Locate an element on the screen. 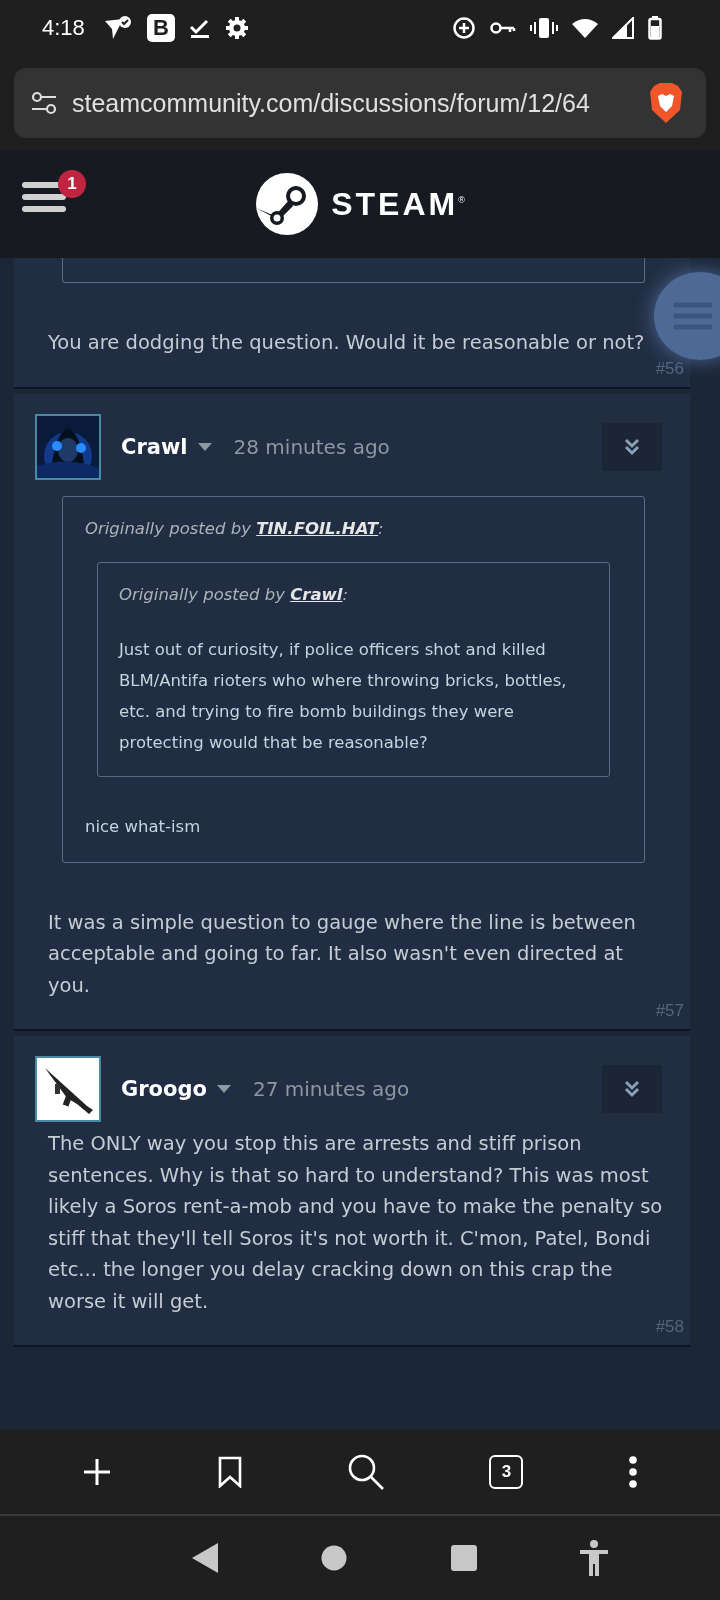 This screenshot has height=1600, width=720. bookmark-icon is located at coordinates (229, 1472).